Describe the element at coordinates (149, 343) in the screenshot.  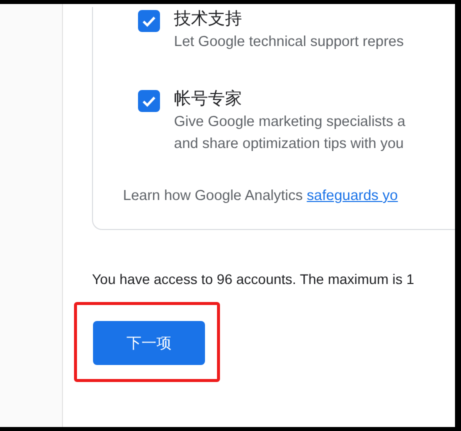
I see `next-button: 下一项` at that location.